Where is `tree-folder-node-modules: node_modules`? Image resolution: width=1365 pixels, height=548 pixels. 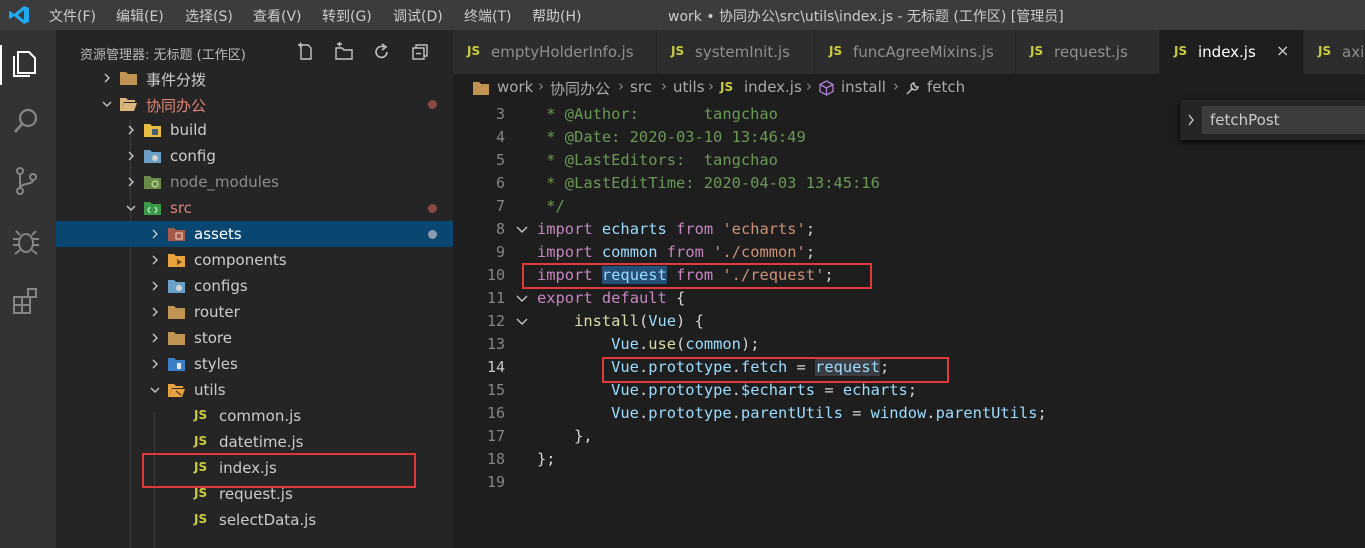 tree-folder-node-modules: node_modules is located at coordinates (254, 182).